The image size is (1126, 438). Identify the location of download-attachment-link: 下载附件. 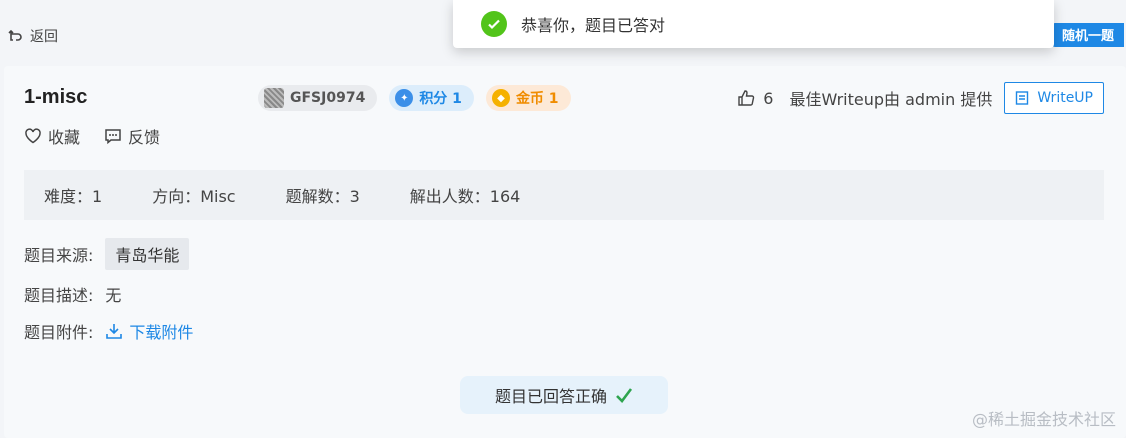
(149, 331).